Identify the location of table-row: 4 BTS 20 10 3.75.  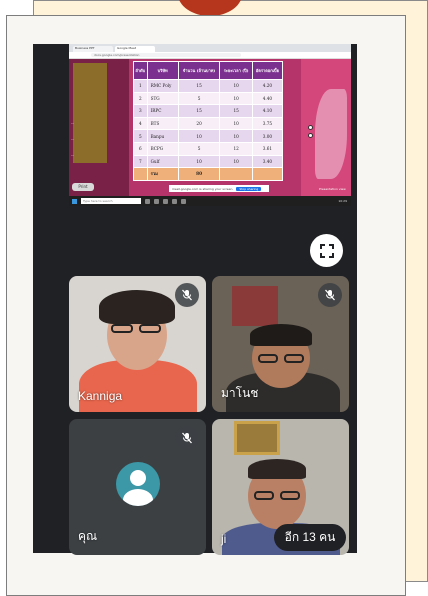
(208, 123).